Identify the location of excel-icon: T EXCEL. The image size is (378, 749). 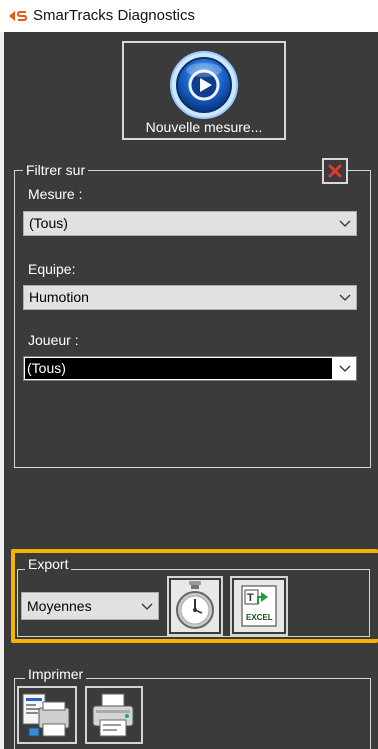
(259, 606).